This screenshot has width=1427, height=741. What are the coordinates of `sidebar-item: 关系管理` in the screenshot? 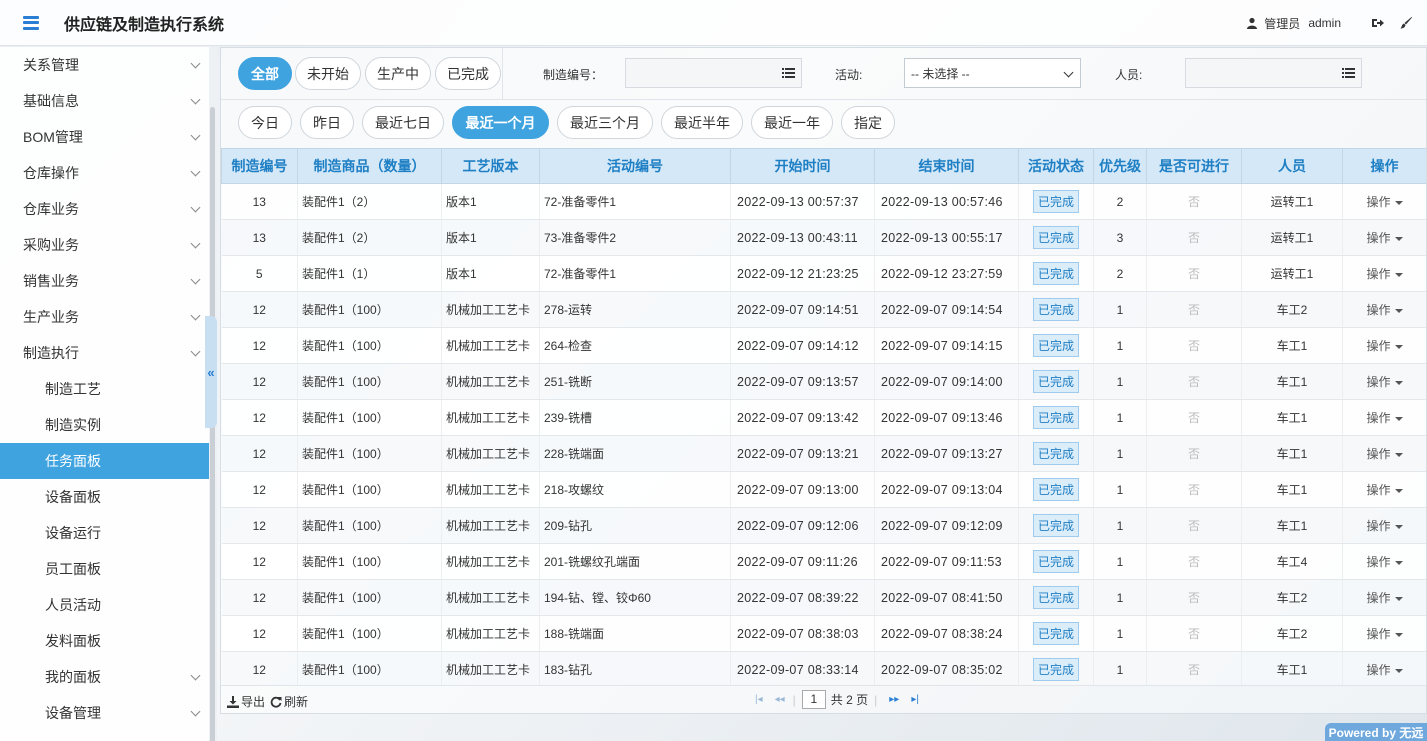 It's located at (104, 65).